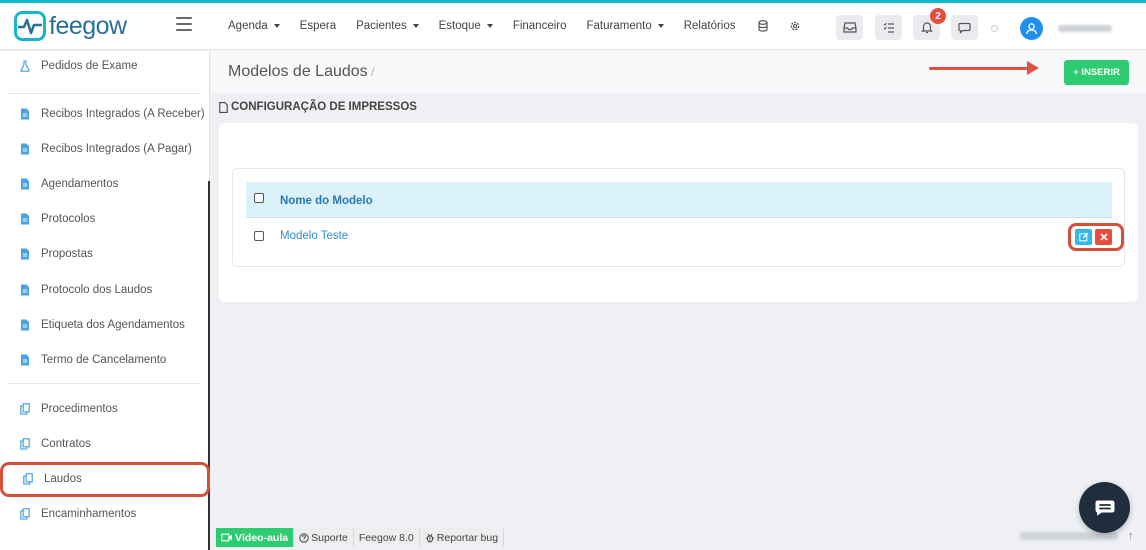 Image resolution: width=1146 pixels, height=550 pixels. Describe the element at coordinates (104, 184) in the screenshot. I see `sidebar-item-agendamentos: Agendamentos` at that location.